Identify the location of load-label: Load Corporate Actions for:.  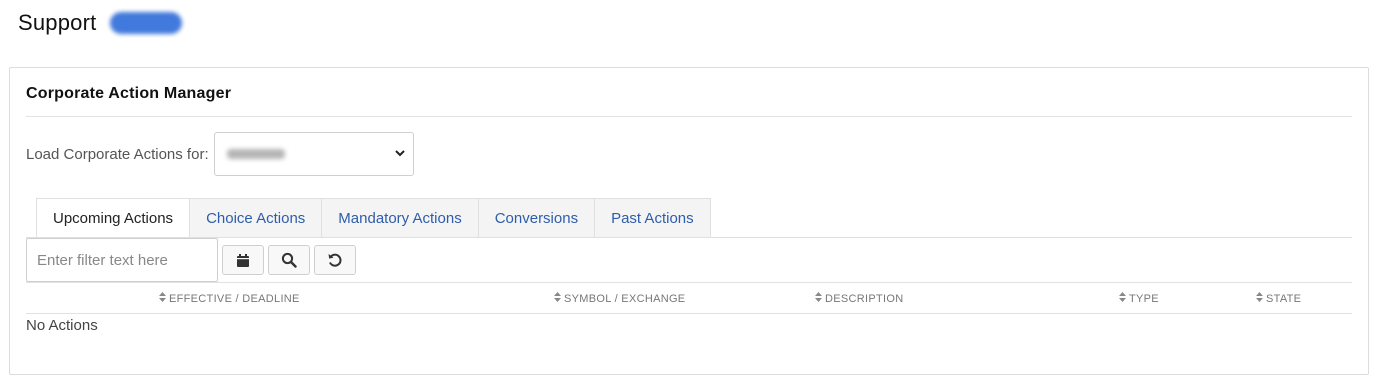
(117, 154).